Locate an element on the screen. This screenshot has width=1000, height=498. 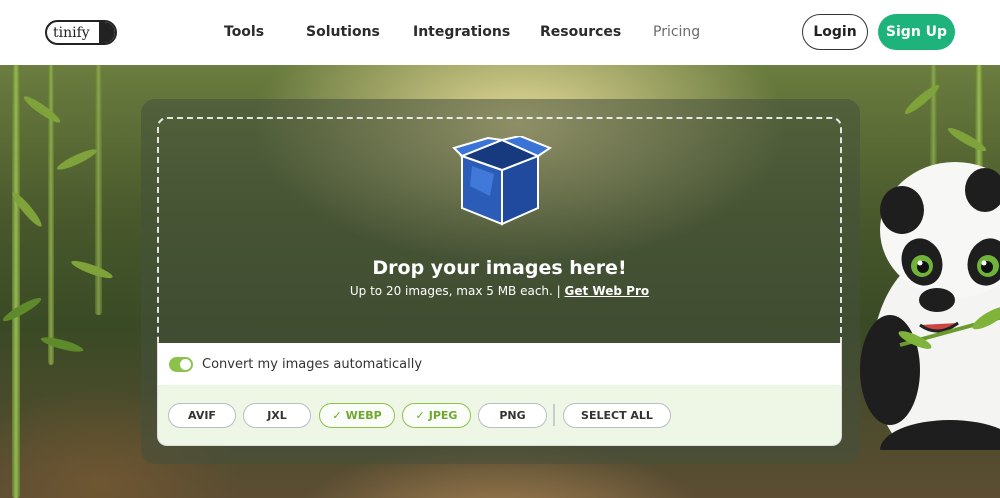
format-label: JXL is located at coordinates (277, 415).